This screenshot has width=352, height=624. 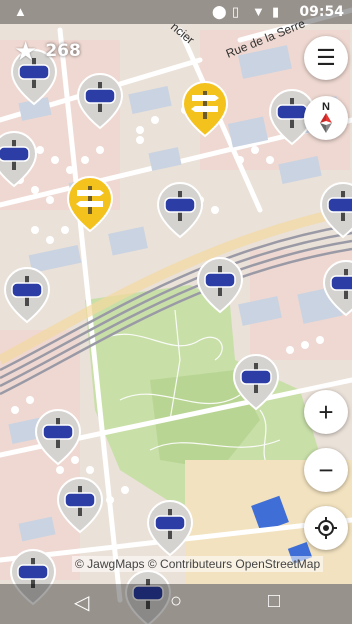 I want to click on zoom-out-label: −, so click(x=326, y=469).